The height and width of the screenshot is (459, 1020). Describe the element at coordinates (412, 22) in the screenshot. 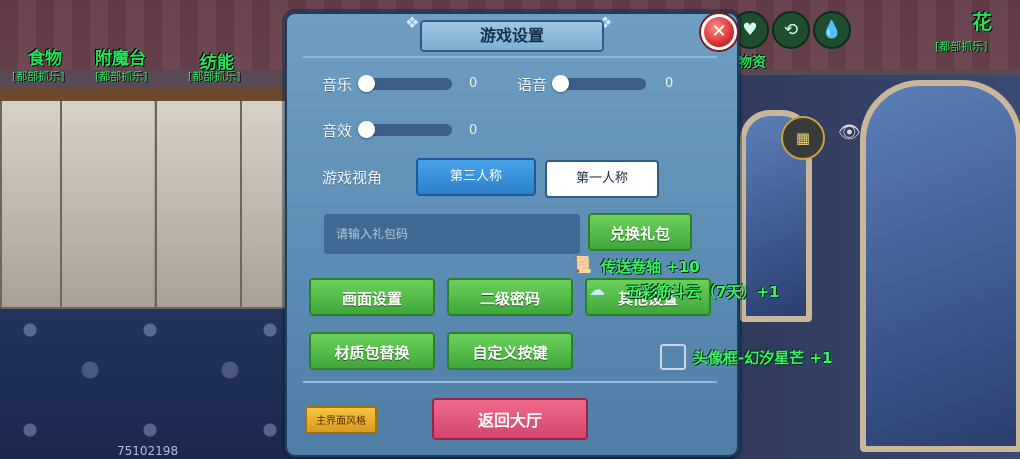

I see `ornament-icon: ❖` at that location.